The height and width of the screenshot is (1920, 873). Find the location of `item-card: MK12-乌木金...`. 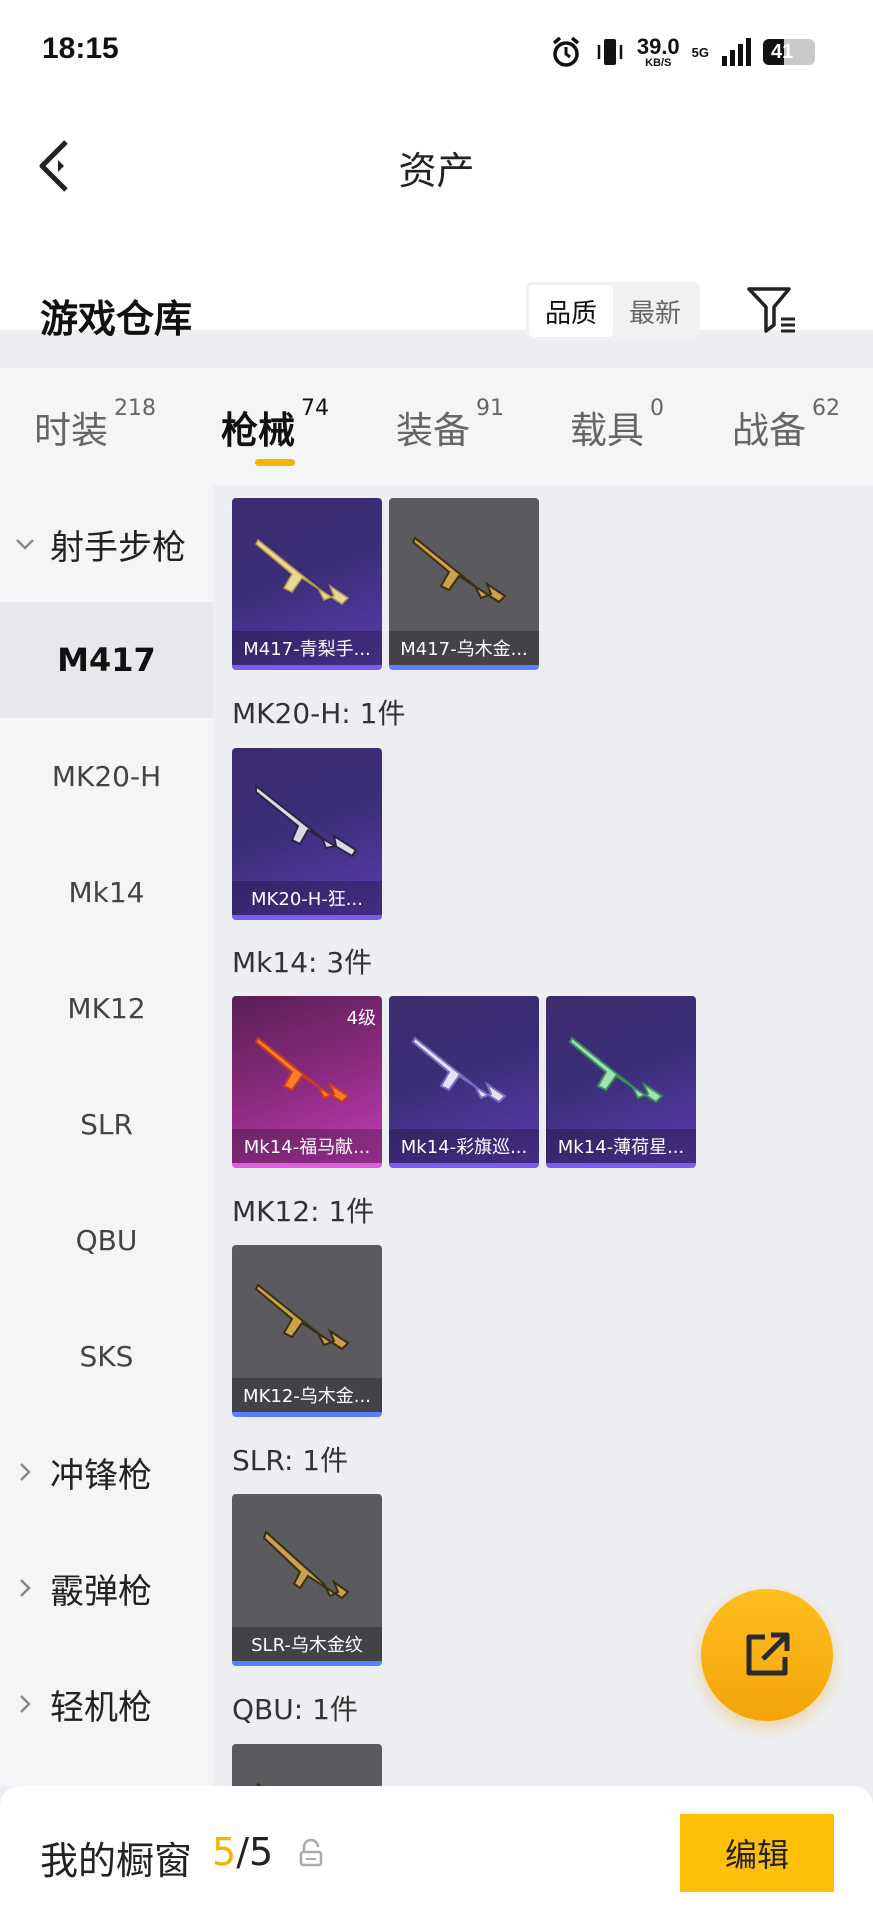

item-card: MK12-乌木金... is located at coordinates (307, 1331).